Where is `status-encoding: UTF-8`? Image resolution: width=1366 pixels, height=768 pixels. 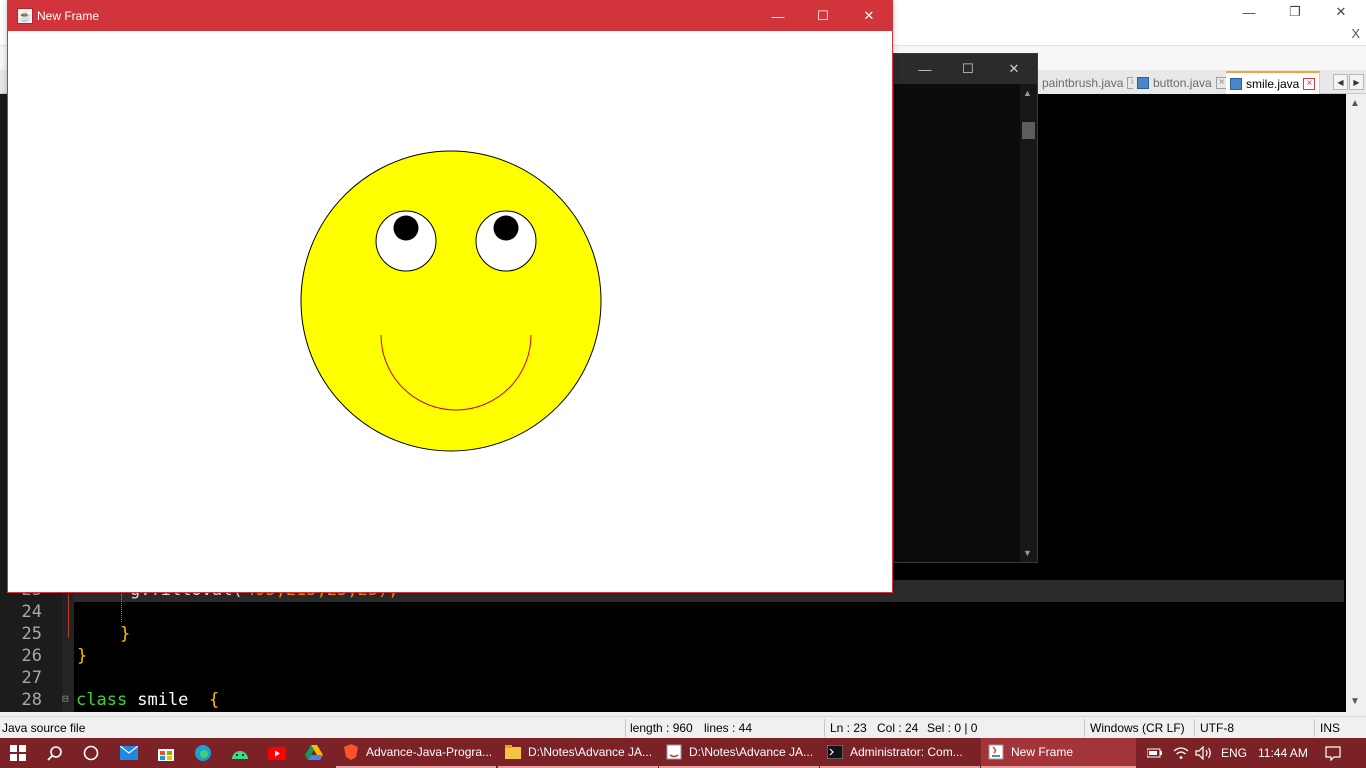
status-encoding: UTF-8 is located at coordinates (1217, 728).